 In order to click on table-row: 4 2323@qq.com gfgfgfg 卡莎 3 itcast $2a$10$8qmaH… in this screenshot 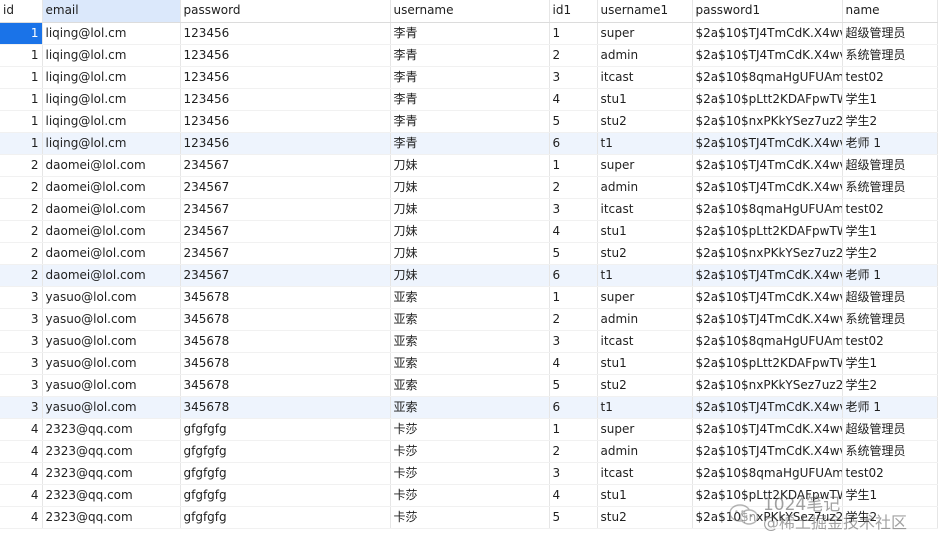, I will do `click(469, 473)`.